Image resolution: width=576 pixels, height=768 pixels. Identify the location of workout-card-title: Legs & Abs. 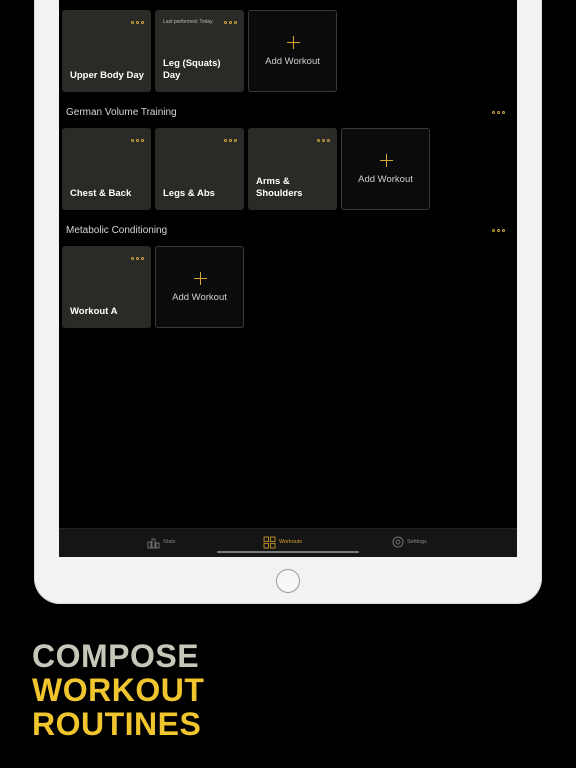
(189, 193).